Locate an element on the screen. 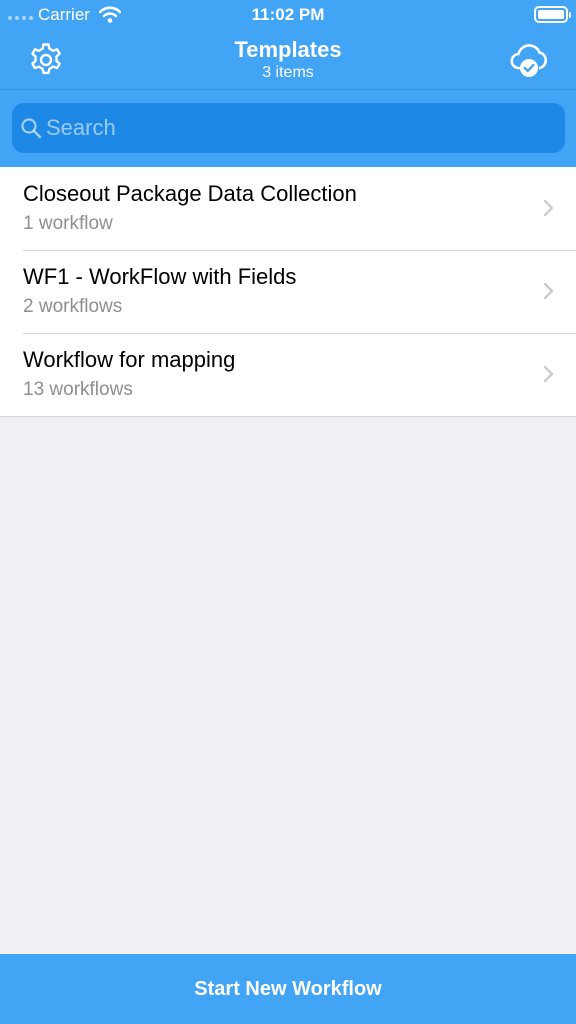 The width and height of the screenshot is (576, 1024). search-bar is located at coordinates (288, 128).